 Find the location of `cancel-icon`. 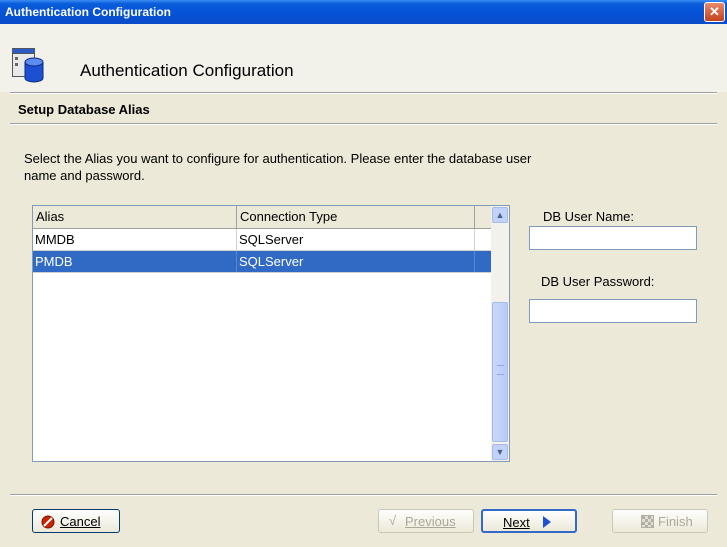

cancel-icon is located at coordinates (48, 522).